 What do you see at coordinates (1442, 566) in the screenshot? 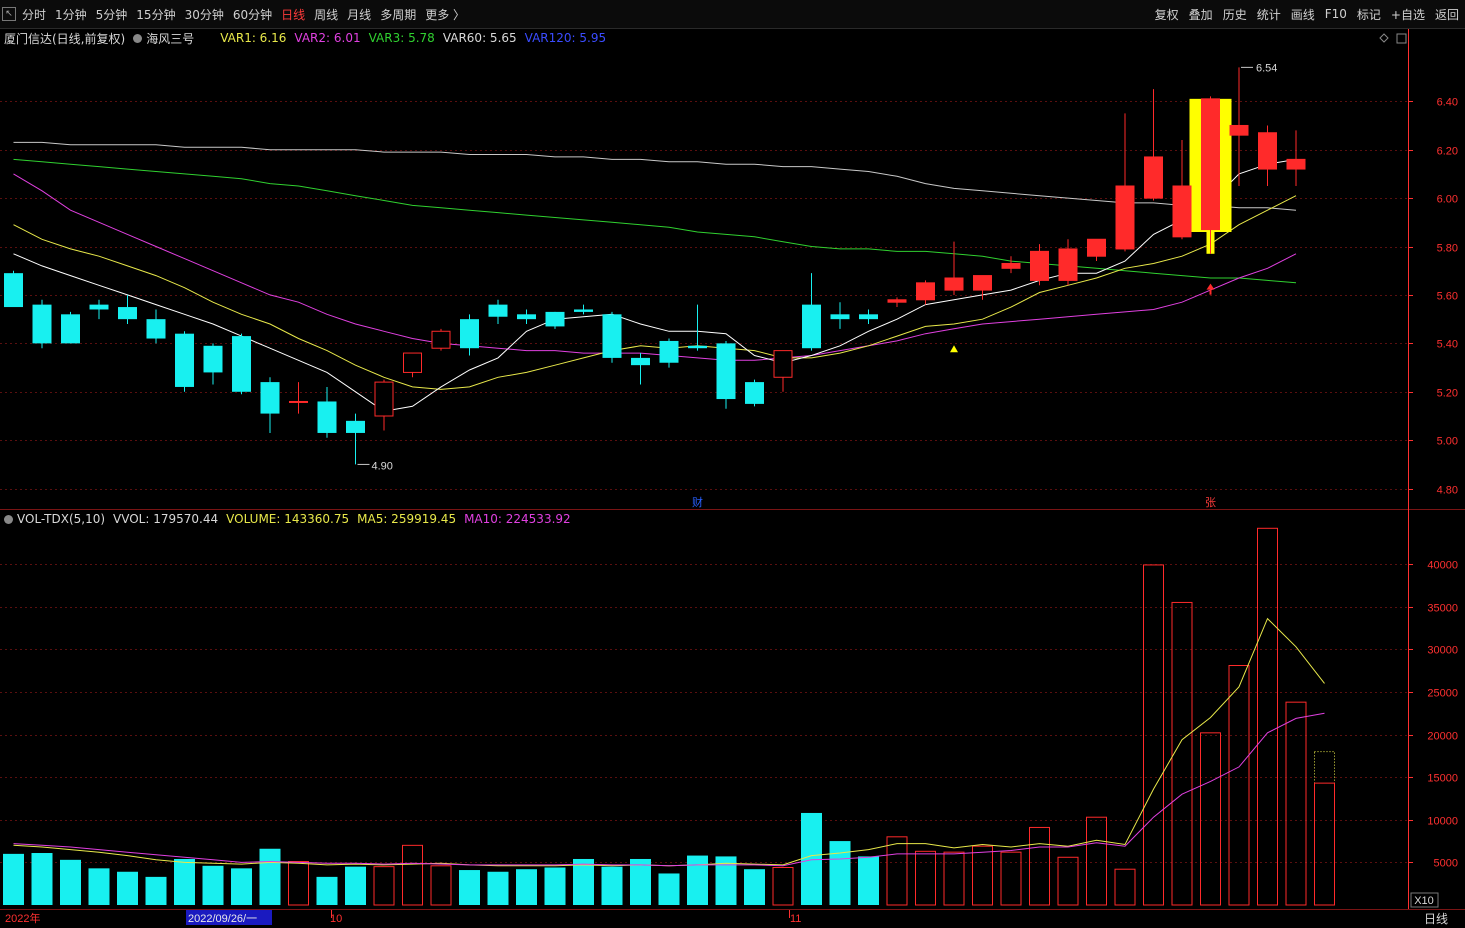
I see `volume-tick-label: 40000` at bounding box center [1442, 566].